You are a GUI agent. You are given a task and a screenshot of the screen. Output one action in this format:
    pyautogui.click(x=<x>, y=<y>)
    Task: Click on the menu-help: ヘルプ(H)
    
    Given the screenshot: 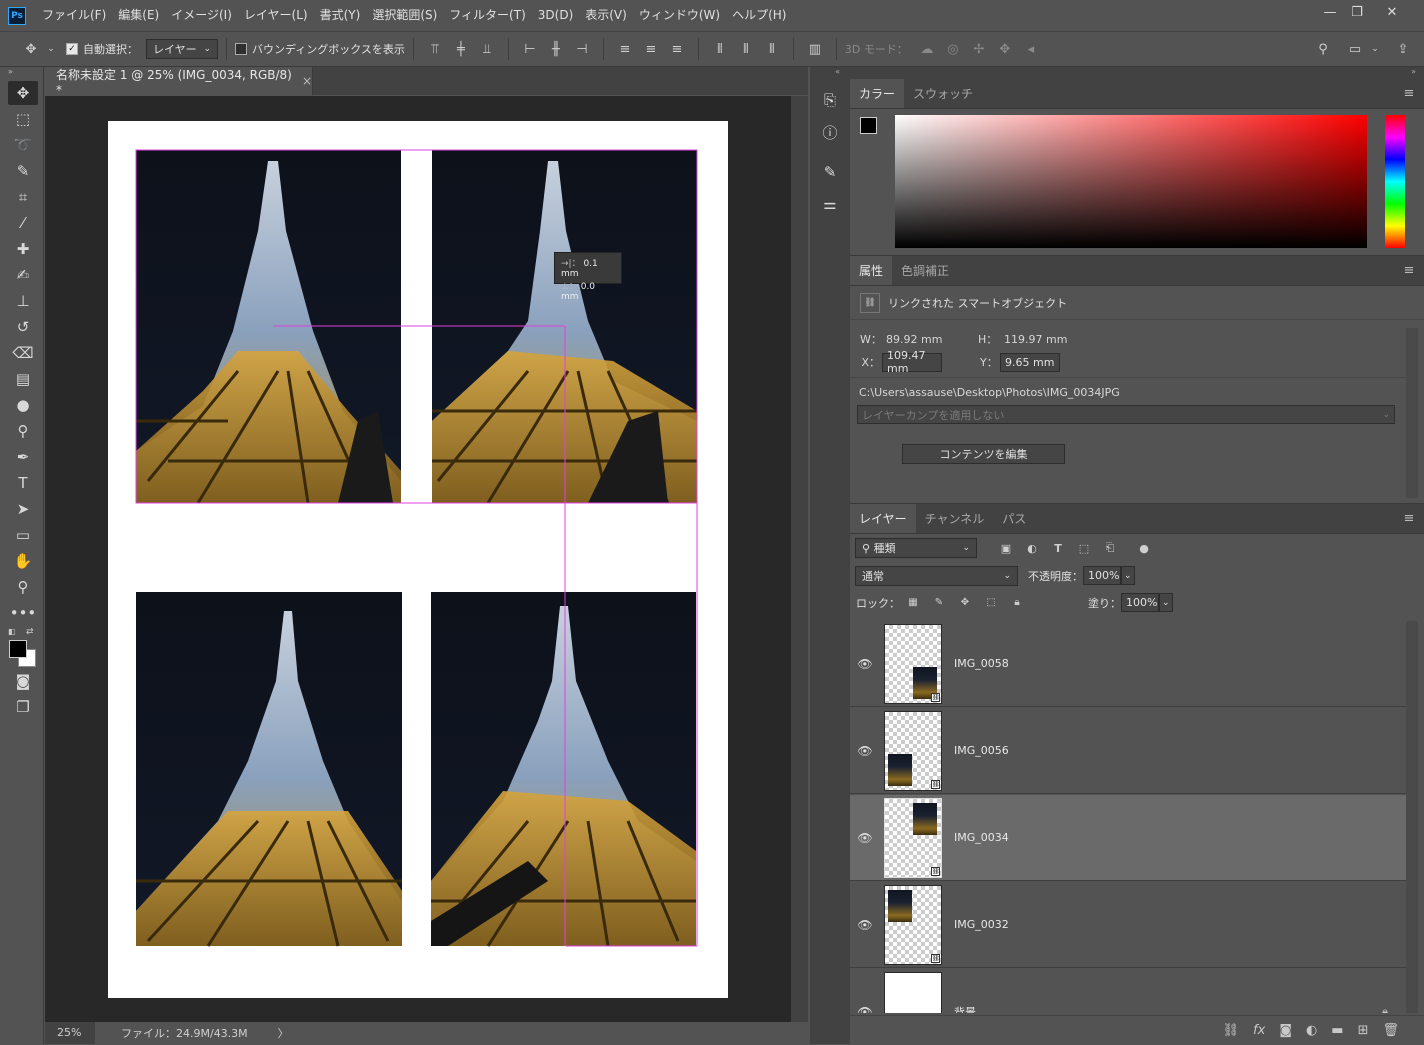 What is the action you would take?
    pyautogui.click(x=759, y=15)
    